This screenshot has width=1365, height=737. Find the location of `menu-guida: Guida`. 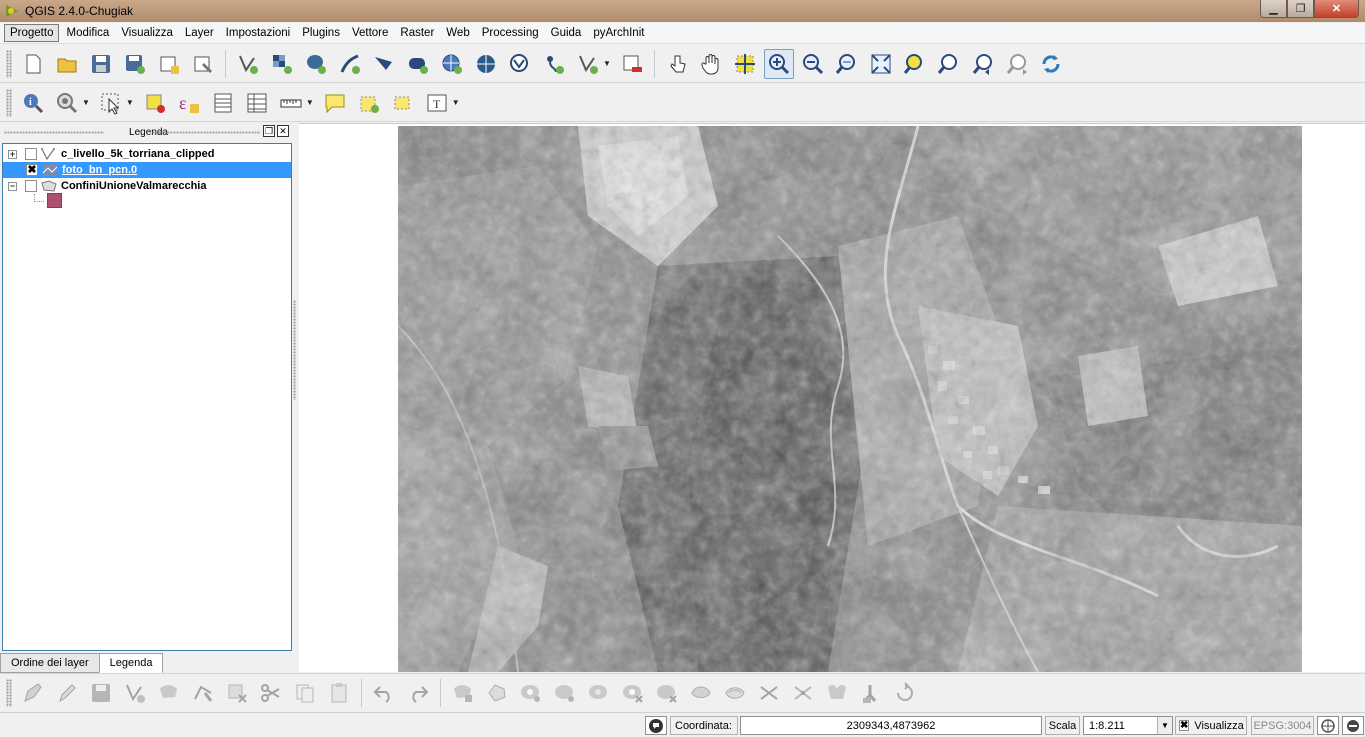

menu-guida: Guida is located at coordinates (566, 33).